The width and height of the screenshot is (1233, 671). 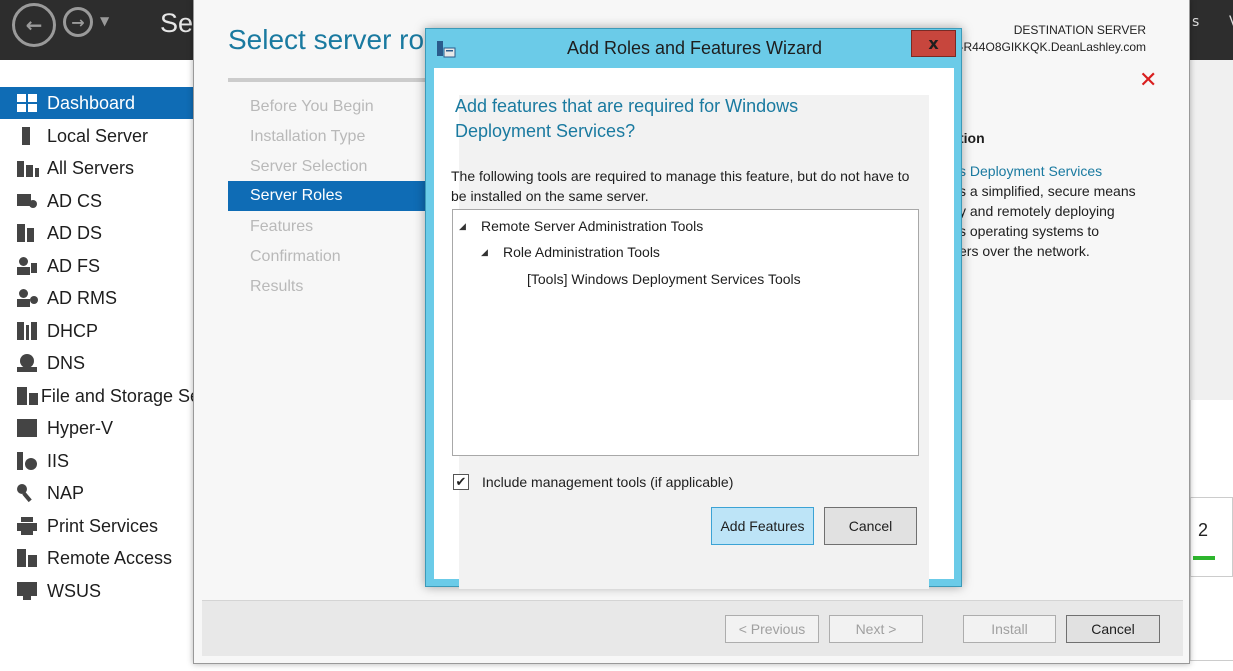 What do you see at coordinates (327, 107) in the screenshot?
I see `step-before-you-begin: Before You Begin` at bounding box center [327, 107].